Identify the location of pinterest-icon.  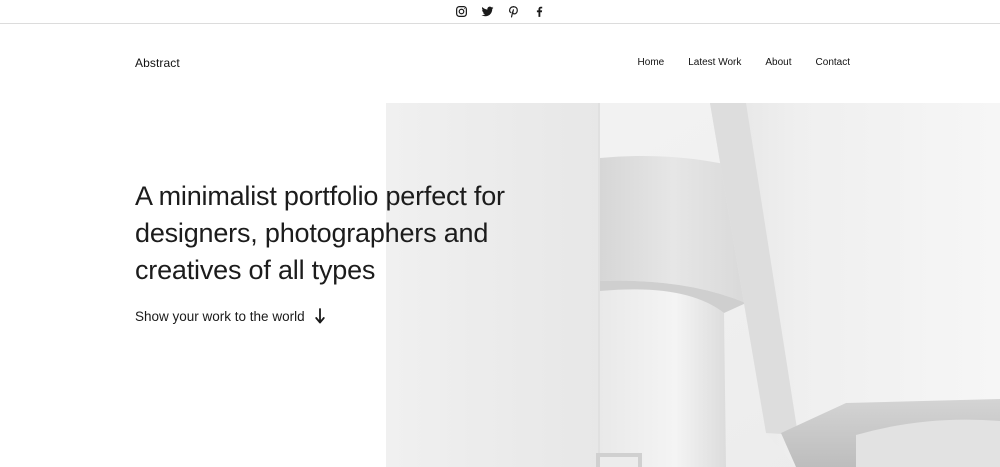
(513, 12).